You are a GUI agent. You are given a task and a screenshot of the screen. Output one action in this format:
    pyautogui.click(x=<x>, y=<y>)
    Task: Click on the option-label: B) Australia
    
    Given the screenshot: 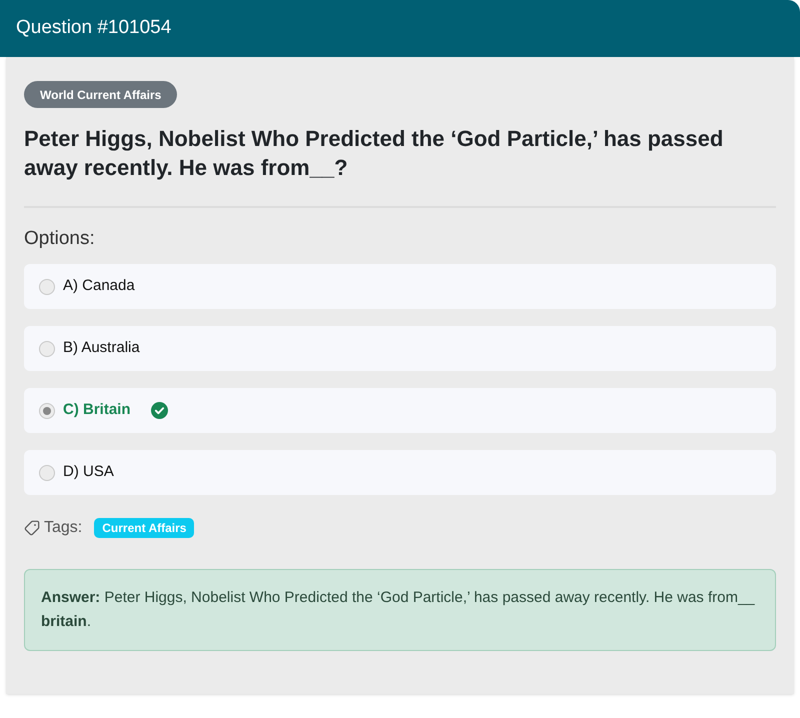 What is the action you would take?
    pyautogui.click(x=101, y=348)
    